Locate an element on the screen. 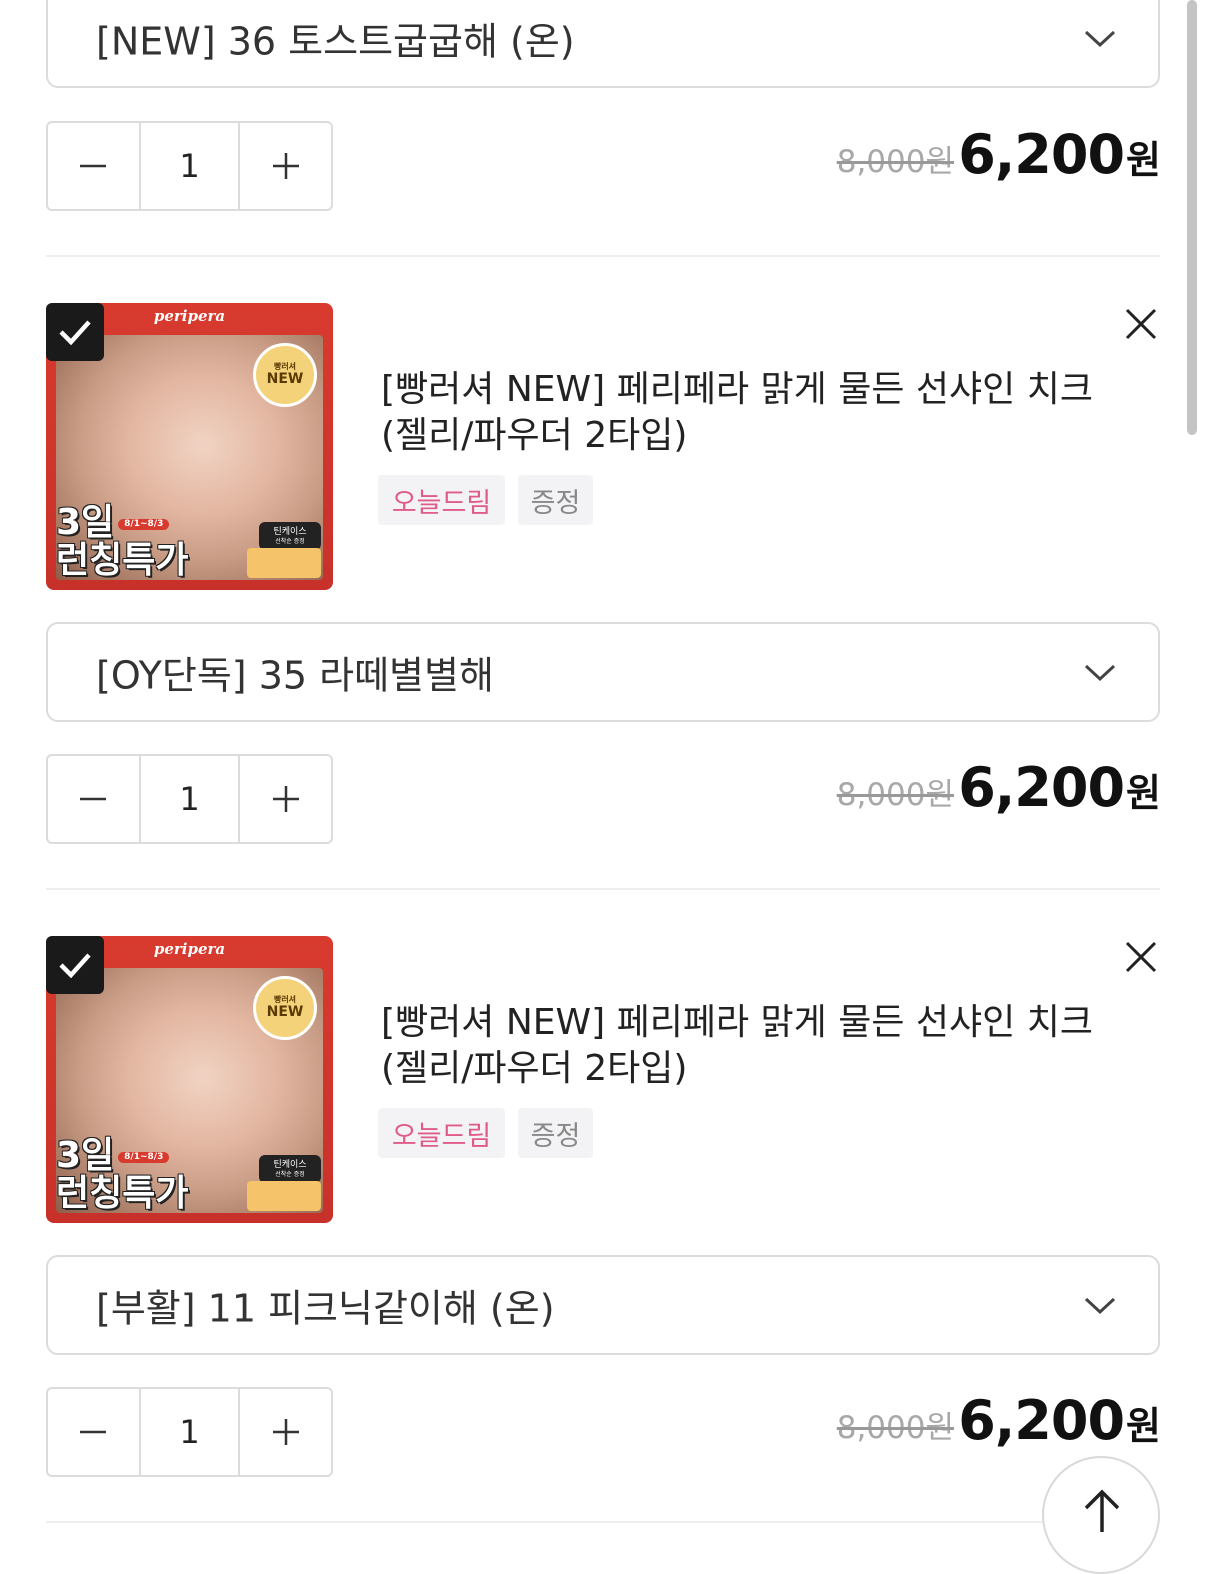  option-select: [부활] 11 피크닉같이해 (온) is located at coordinates (603, 1305).